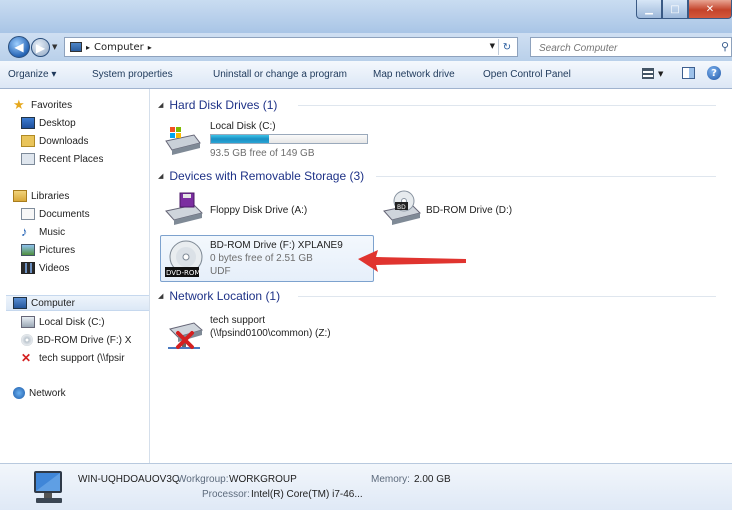  What do you see at coordinates (268, 139) in the screenshot?
I see `drive-local-disk-c: Local Disk (C:) 93.5 GB free of 149 GB` at bounding box center [268, 139].